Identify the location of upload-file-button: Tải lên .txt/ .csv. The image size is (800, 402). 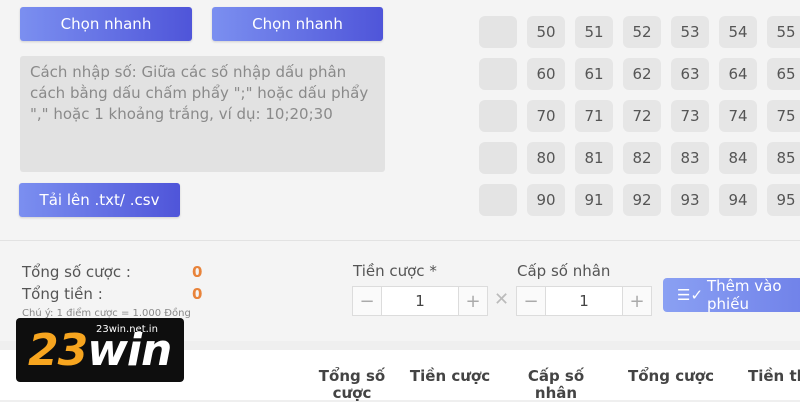
(99, 200).